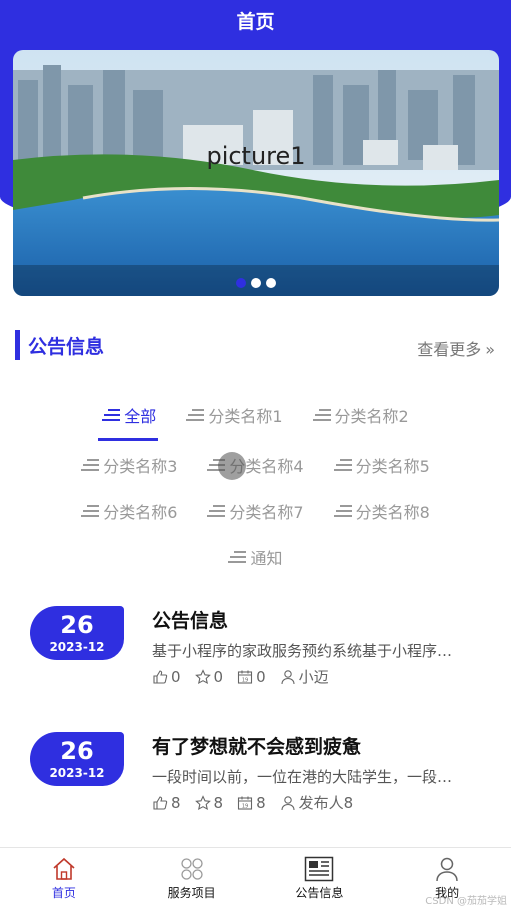  I want to click on category-label: 分类名称6, so click(140, 512).